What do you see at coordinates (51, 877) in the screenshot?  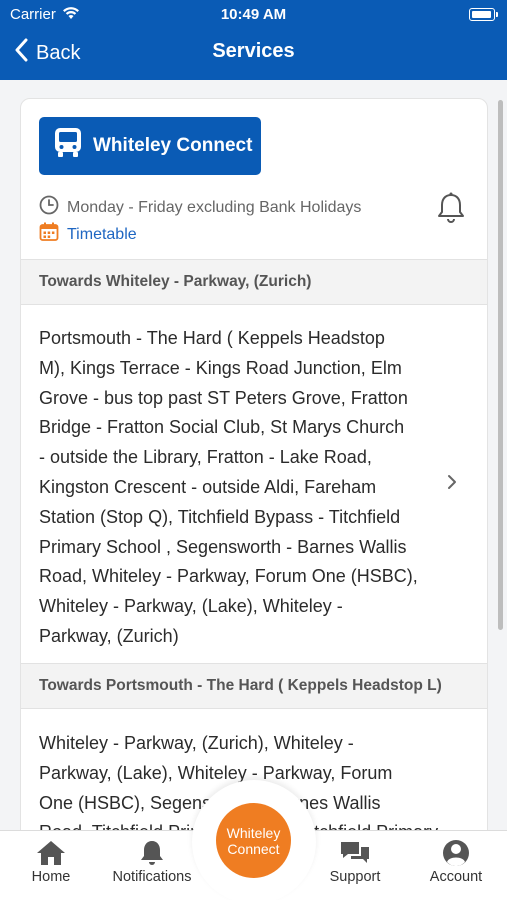 I see `tab-home-label: Home` at bounding box center [51, 877].